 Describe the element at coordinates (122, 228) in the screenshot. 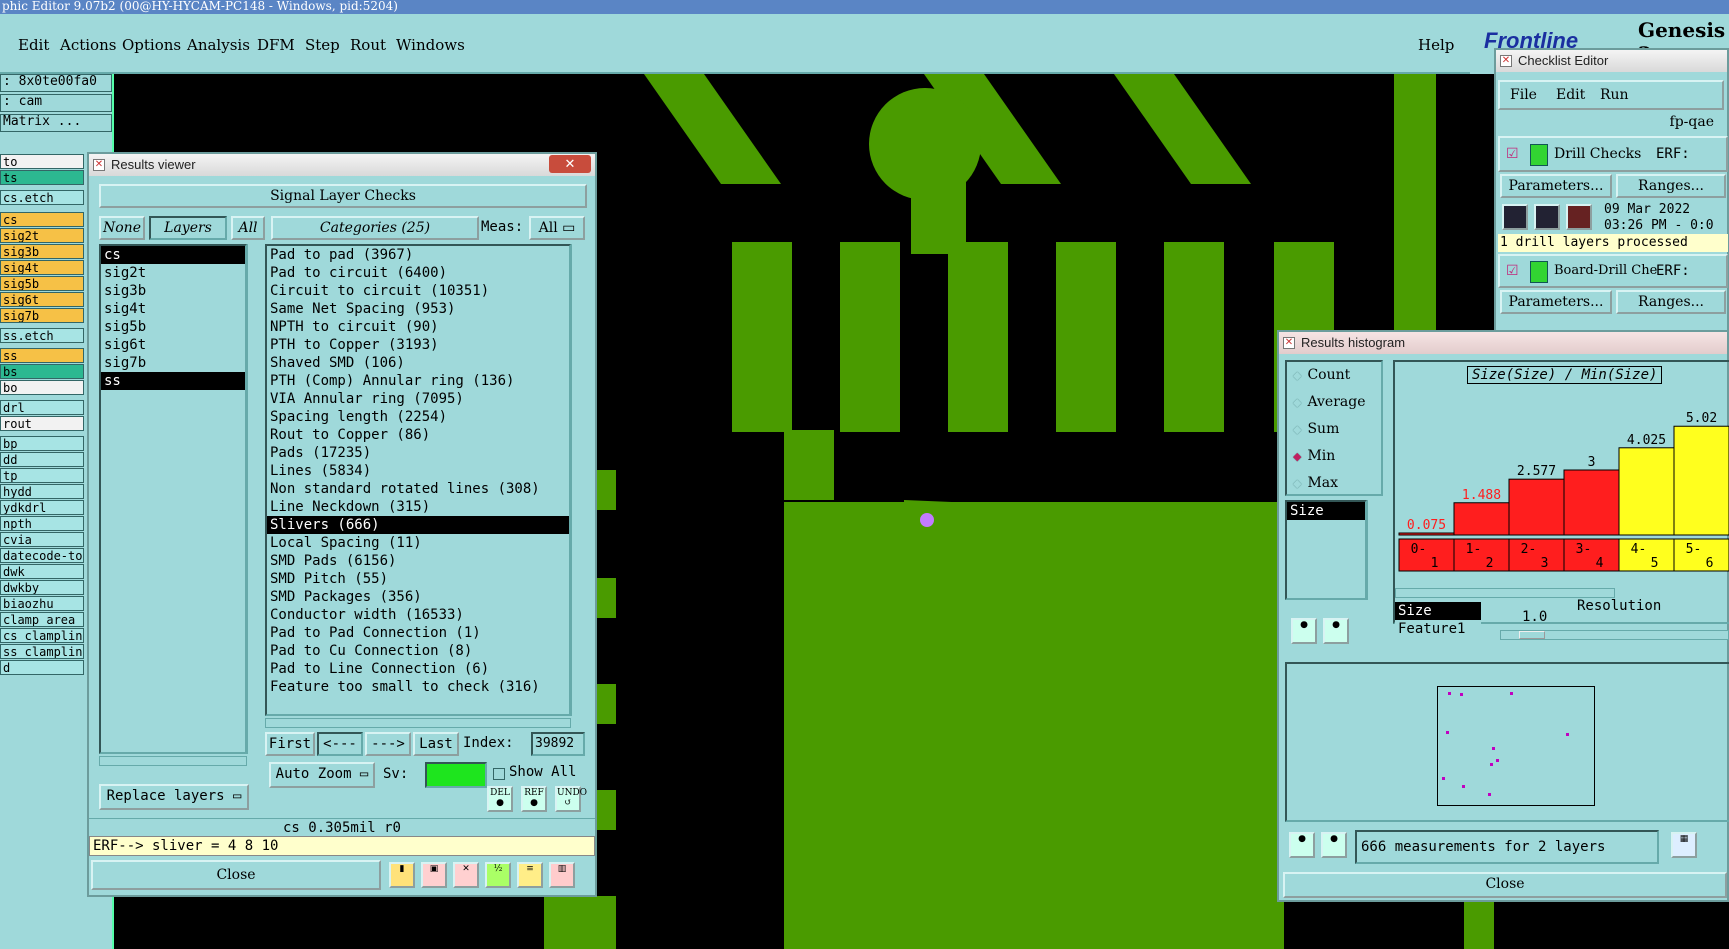

I see `none-button: None` at that location.